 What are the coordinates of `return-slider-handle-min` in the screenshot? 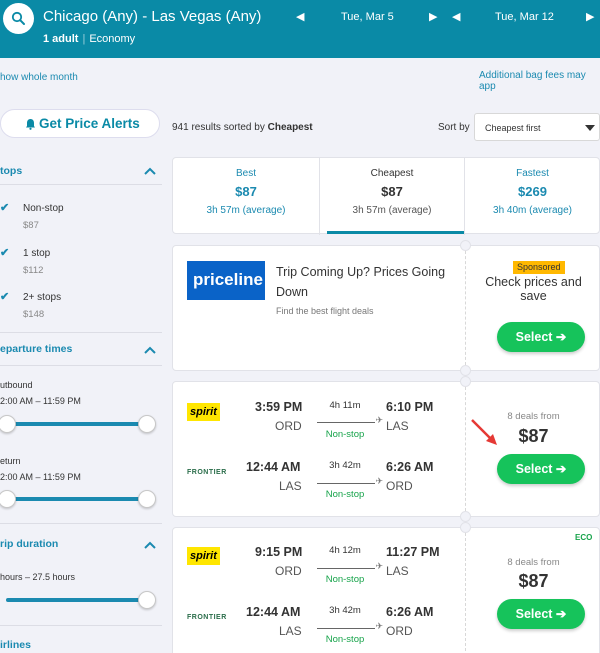 It's located at (8, 499).